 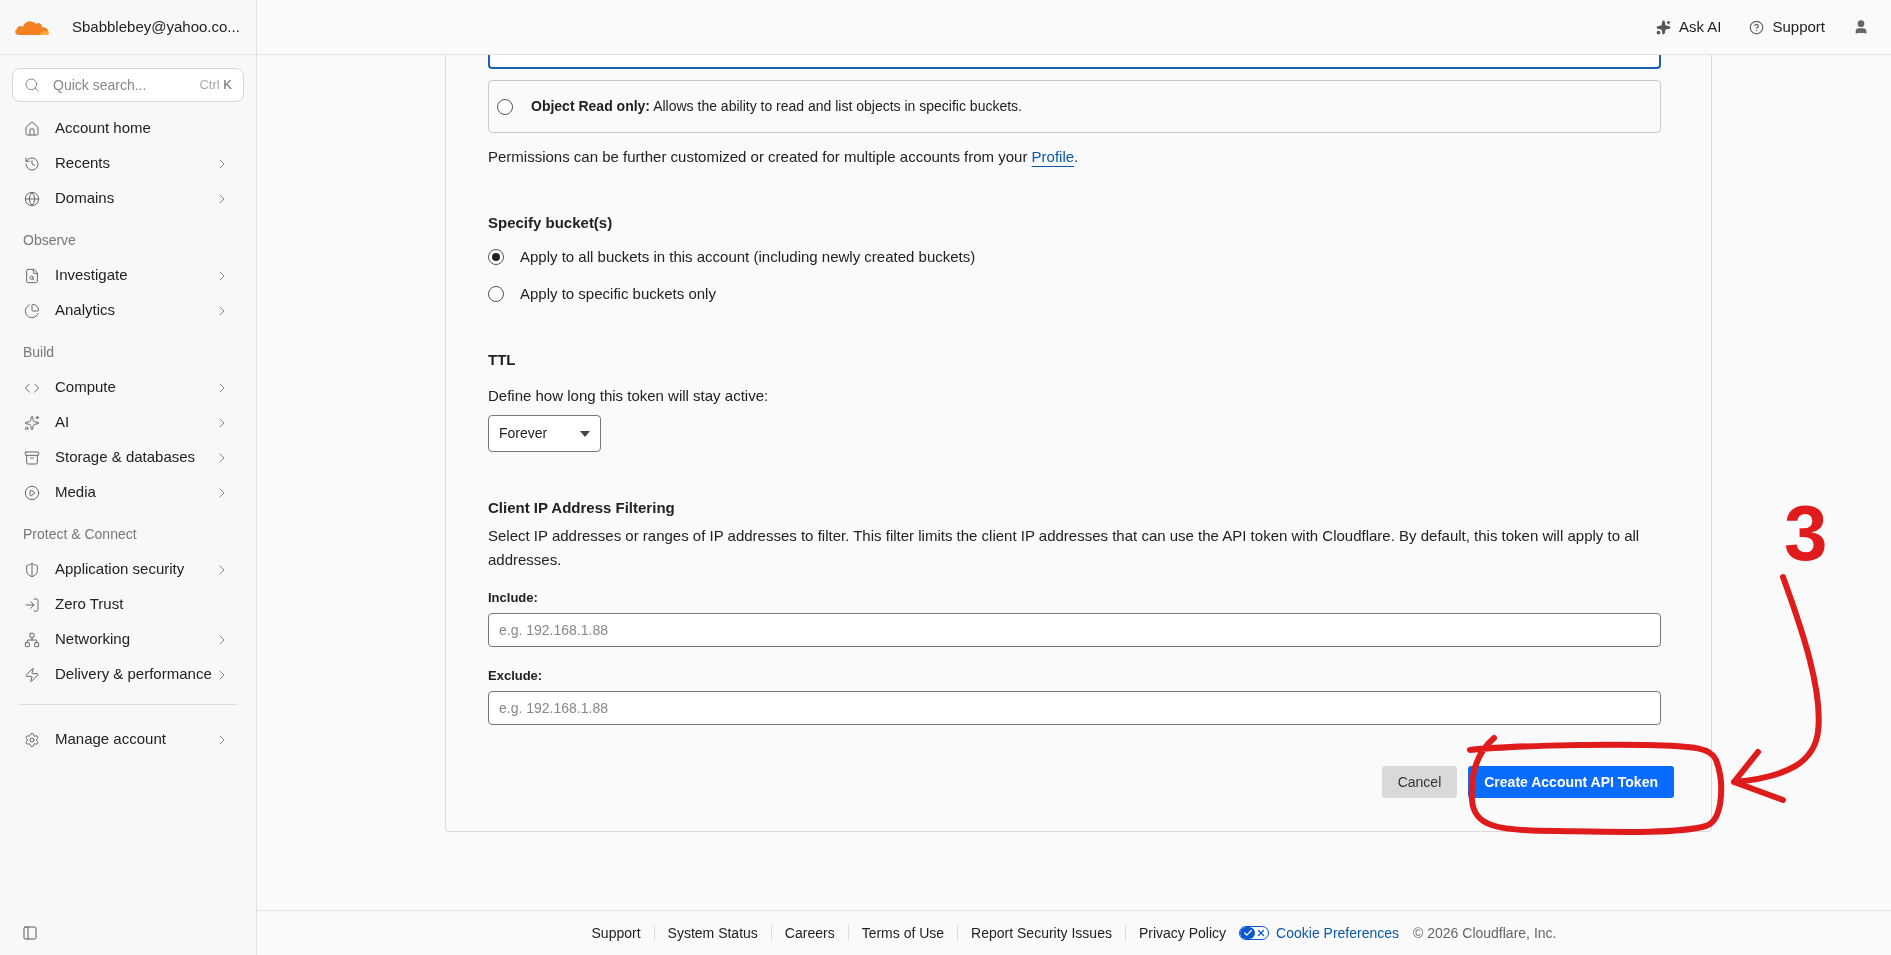 I want to click on copyright: © 2026 Cloudflare, Inc., so click(x=1485, y=933).